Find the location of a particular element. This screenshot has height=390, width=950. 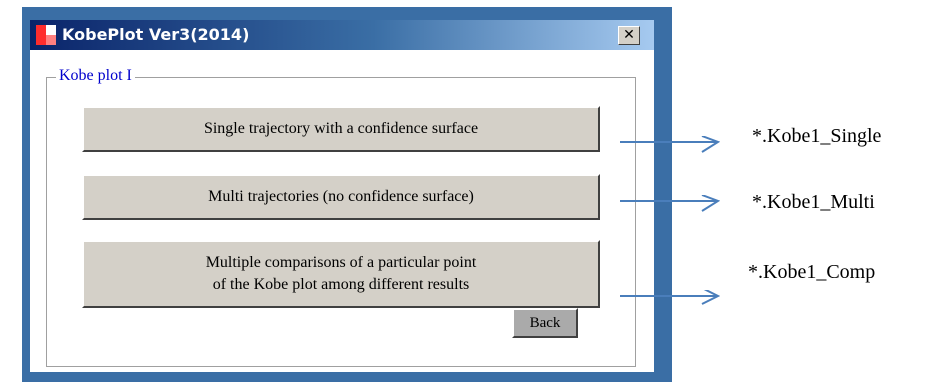

multiple-comparisons-line-2: of the Kobe plot among different results is located at coordinates (341, 284).